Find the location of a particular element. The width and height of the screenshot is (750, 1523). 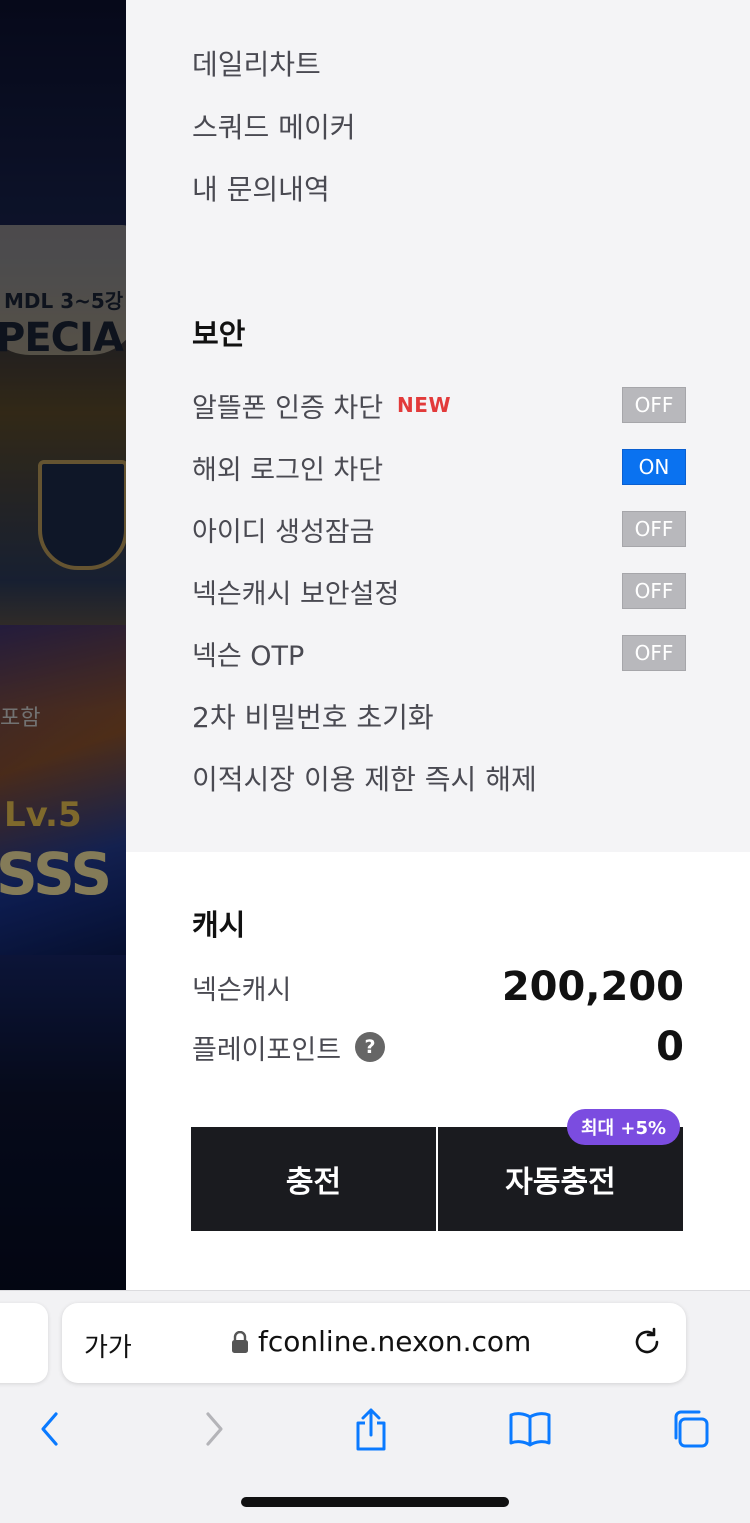

bookmarks-button is located at coordinates (530, 1429).